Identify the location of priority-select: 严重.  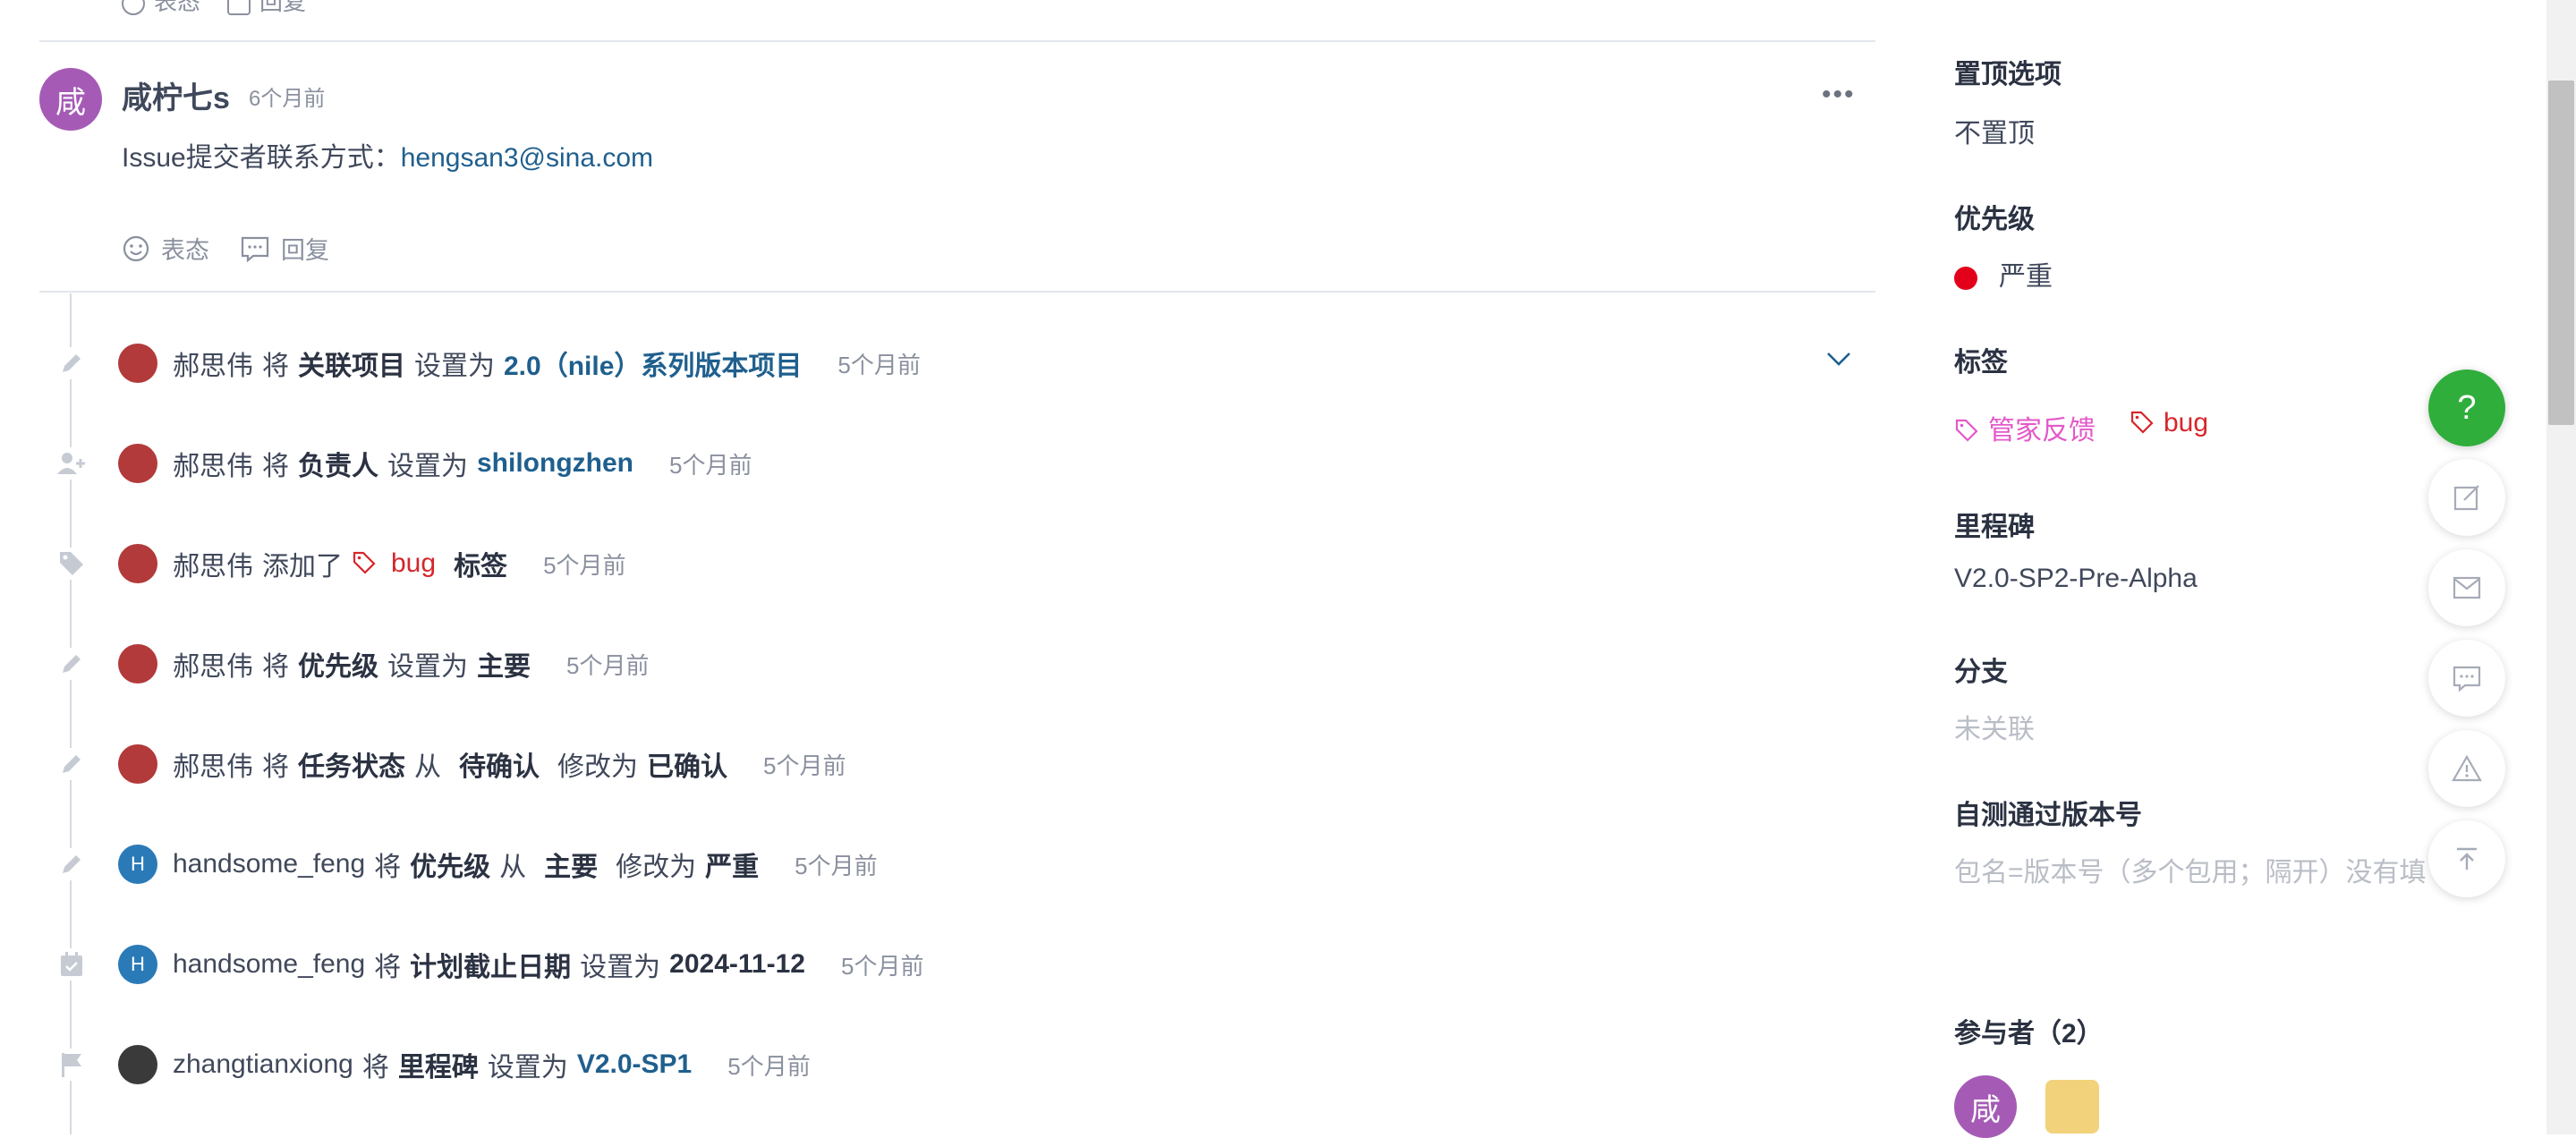
(2003, 273).